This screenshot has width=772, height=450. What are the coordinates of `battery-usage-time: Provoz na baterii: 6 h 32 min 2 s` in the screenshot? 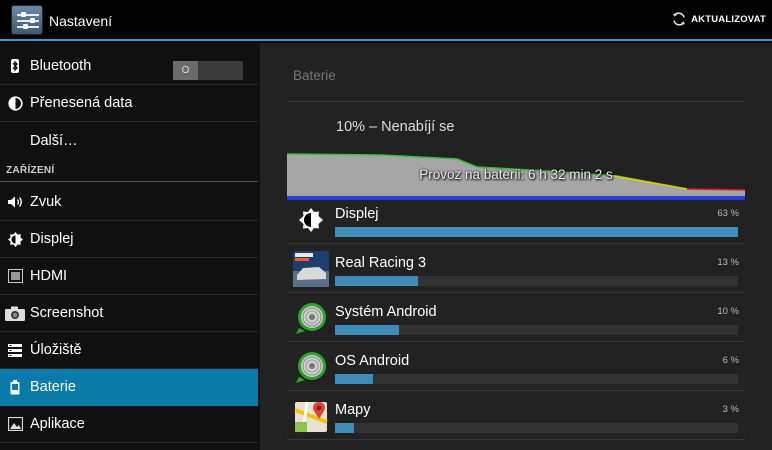 It's located at (516, 174).